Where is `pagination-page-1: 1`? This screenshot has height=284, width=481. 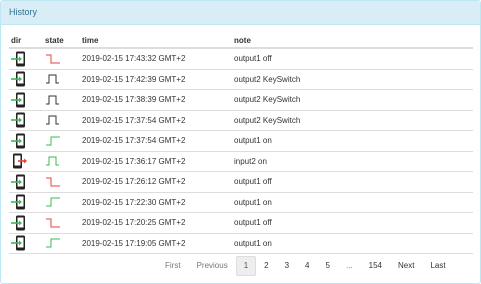
pagination-page-1: 1 is located at coordinates (246, 266).